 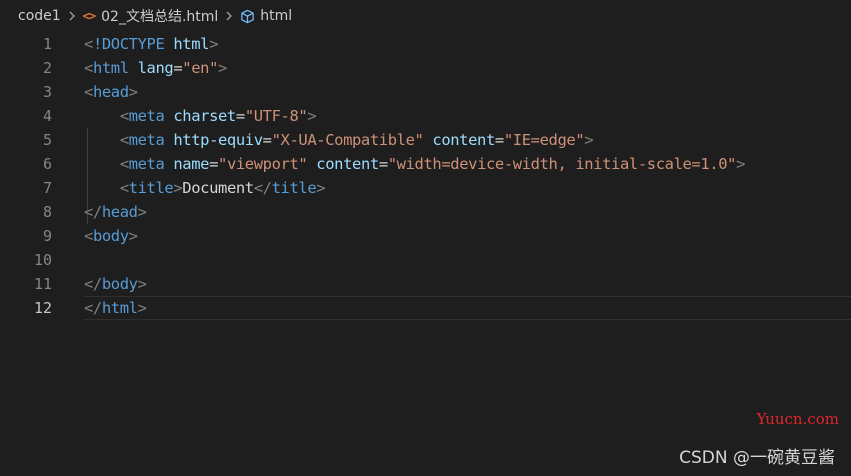 I want to click on code-line-content-area: </body>, so click(x=467, y=284).